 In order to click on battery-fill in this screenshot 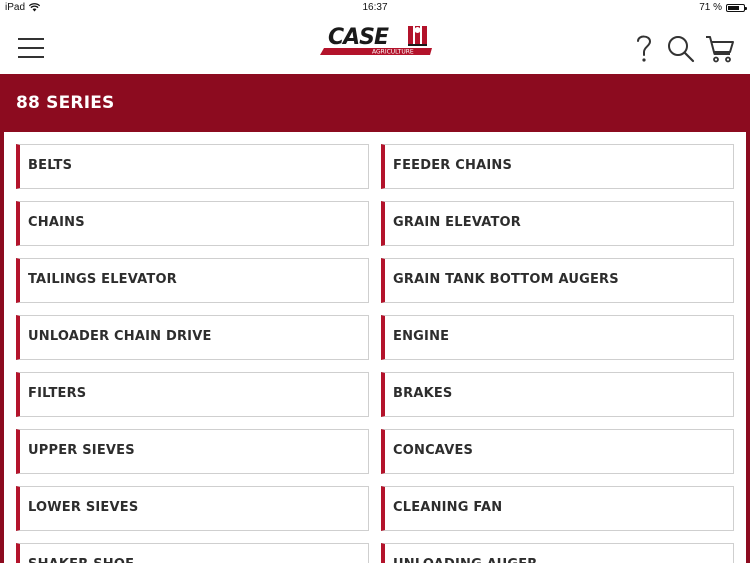, I will do `click(733, 7)`.